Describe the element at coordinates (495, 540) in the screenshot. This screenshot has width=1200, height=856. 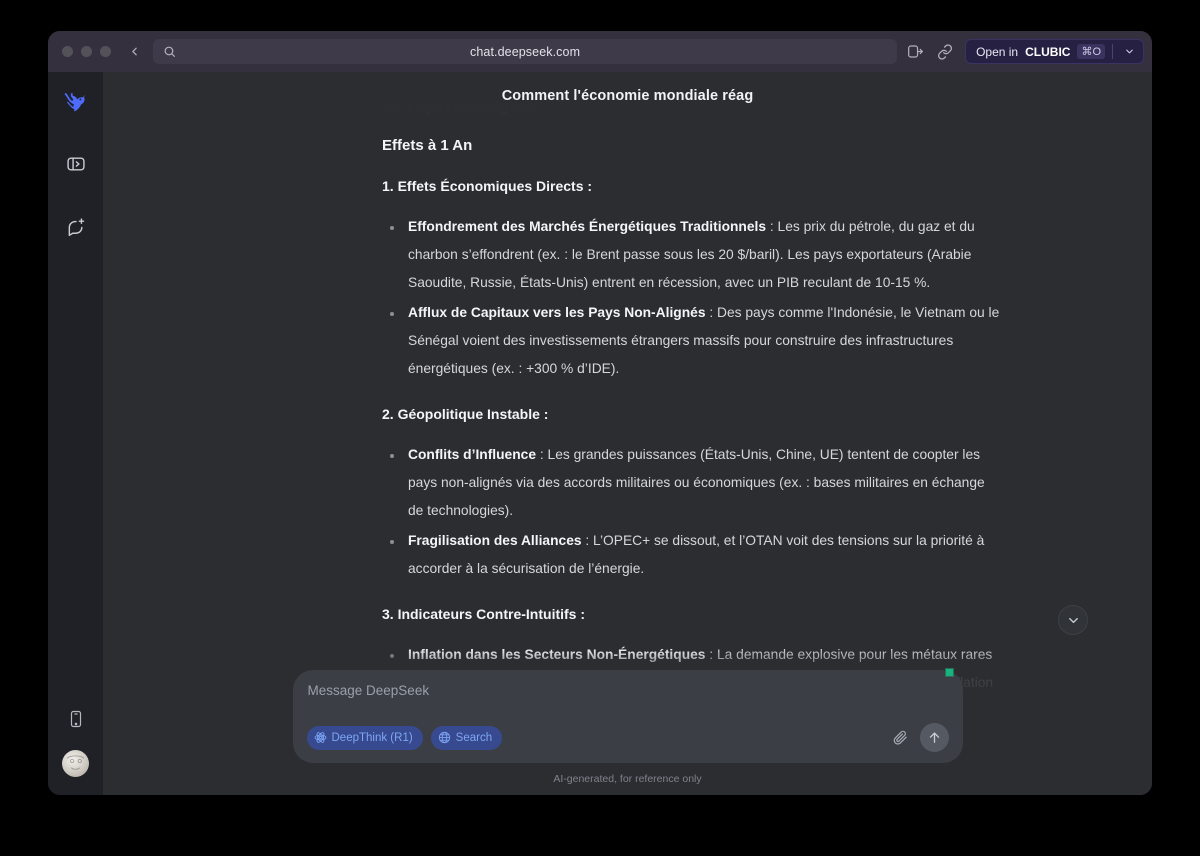
I see `list-item-lead: Fragilisation des Alliances` at that location.